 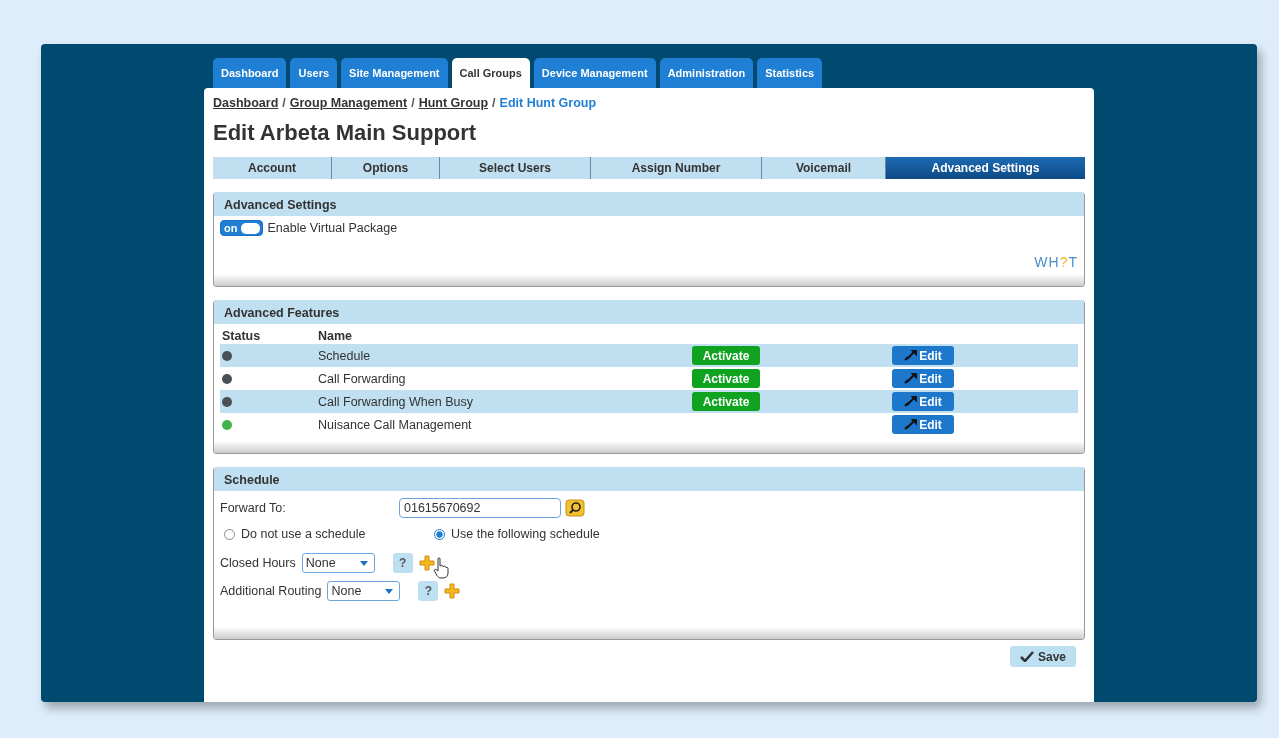 What do you see at coordinates (394, 73) in the screenshot?
I see `nav-tab: Site Management` at bounding box center [394, 73].